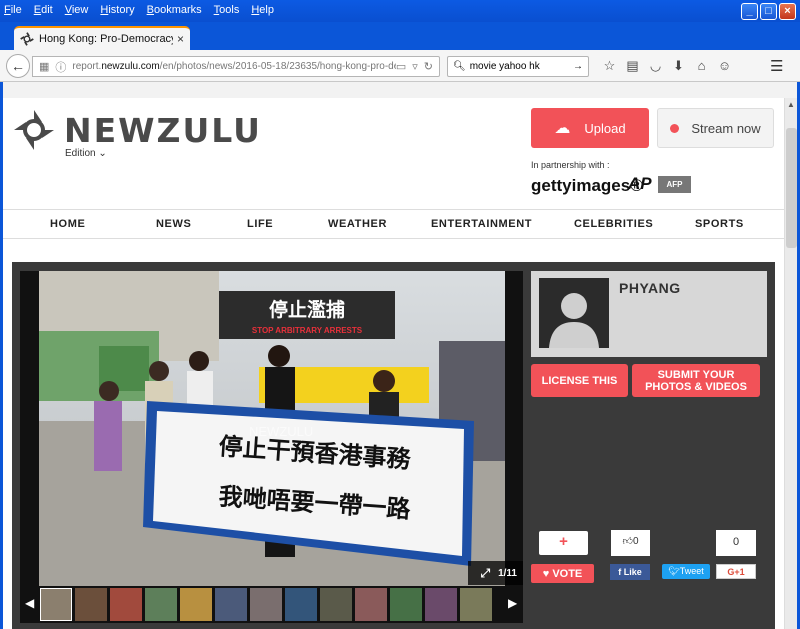 The width and height of the screenshot is (800, 629). What do you see at coordinates (60, 67) in the screenshot?
I see `info-icon: ⓘ` at bounding box center [60, 67].